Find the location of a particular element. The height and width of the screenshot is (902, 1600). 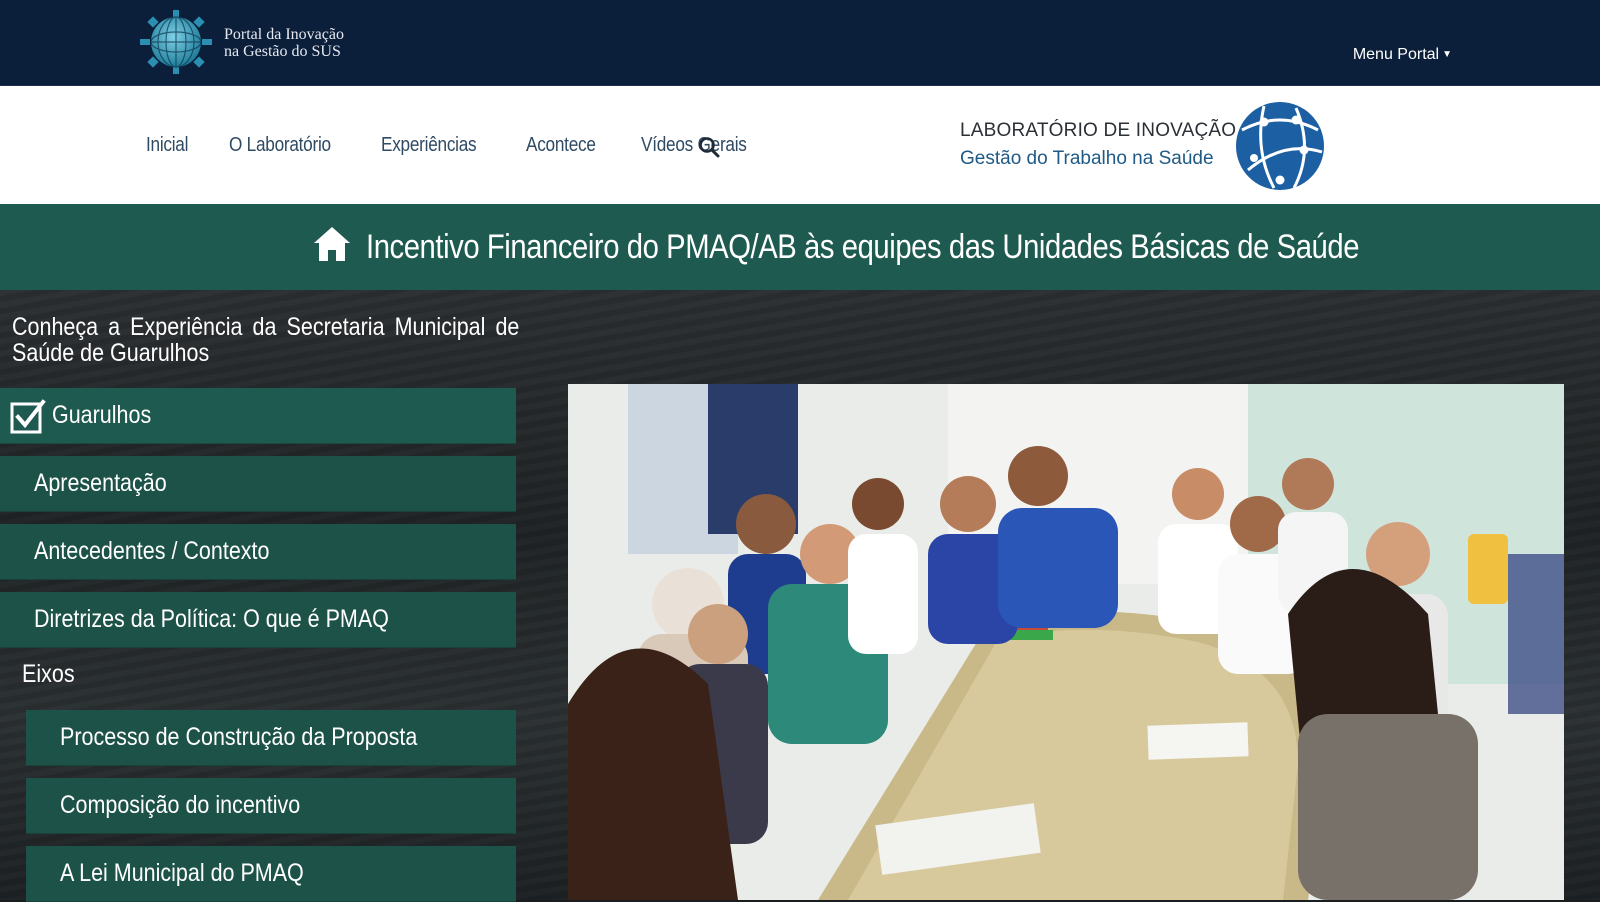

sidebar-item-apresentacao: Apresentação is located at coordinates (258, 484).